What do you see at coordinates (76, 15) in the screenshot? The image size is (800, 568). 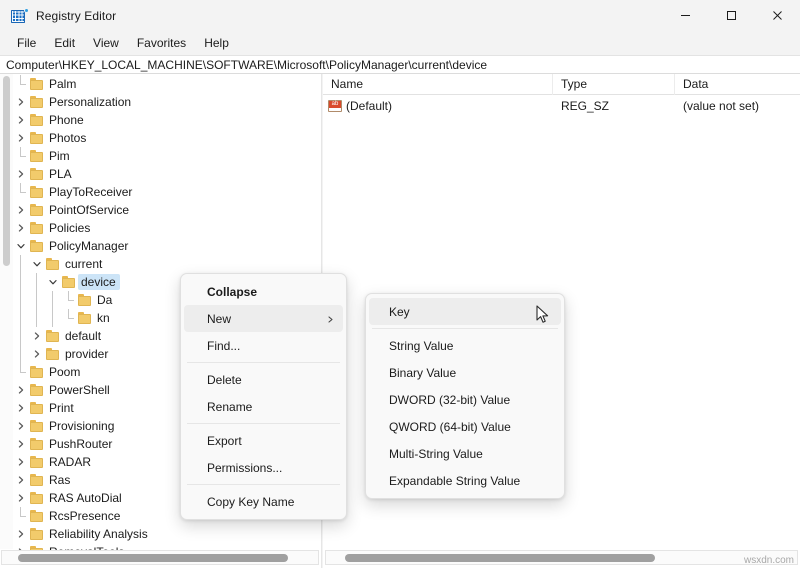 I see `window-title: Registry Editor` at bounding box center [76, 15].